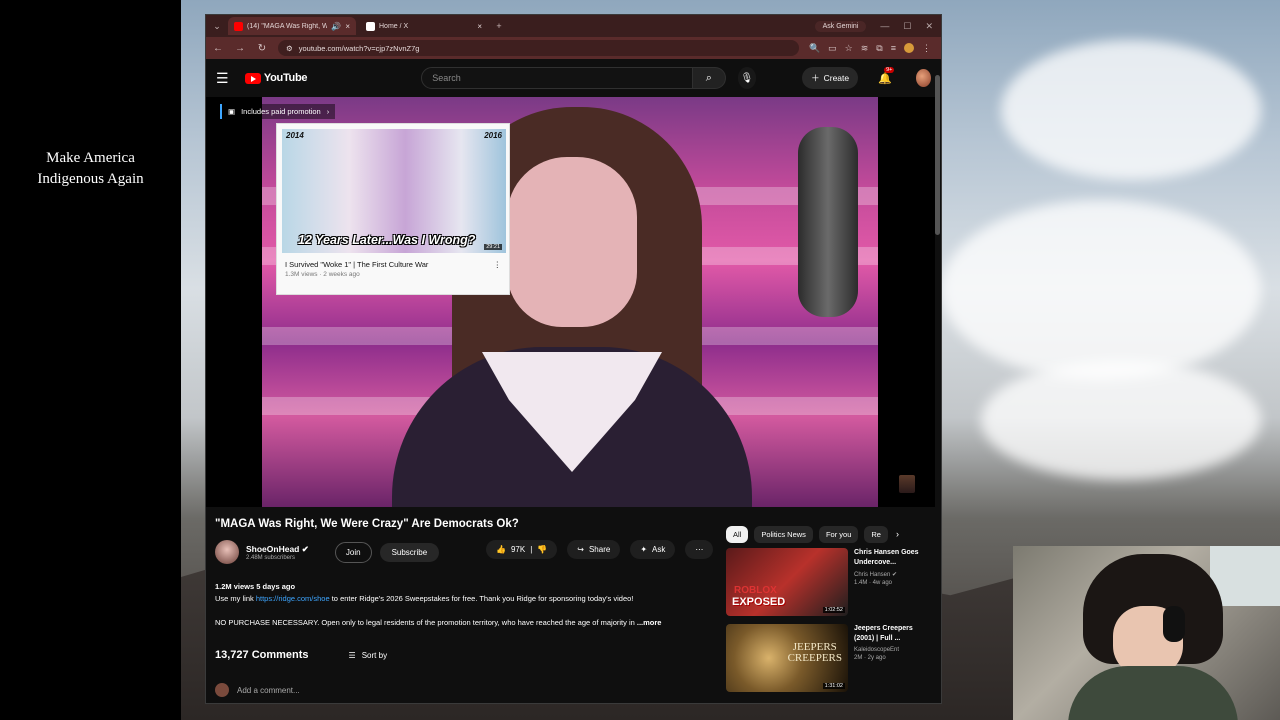 The width and height of the screenshot is (1280, 720). I want to click on search-icon: ⌕, so click(708, 77).